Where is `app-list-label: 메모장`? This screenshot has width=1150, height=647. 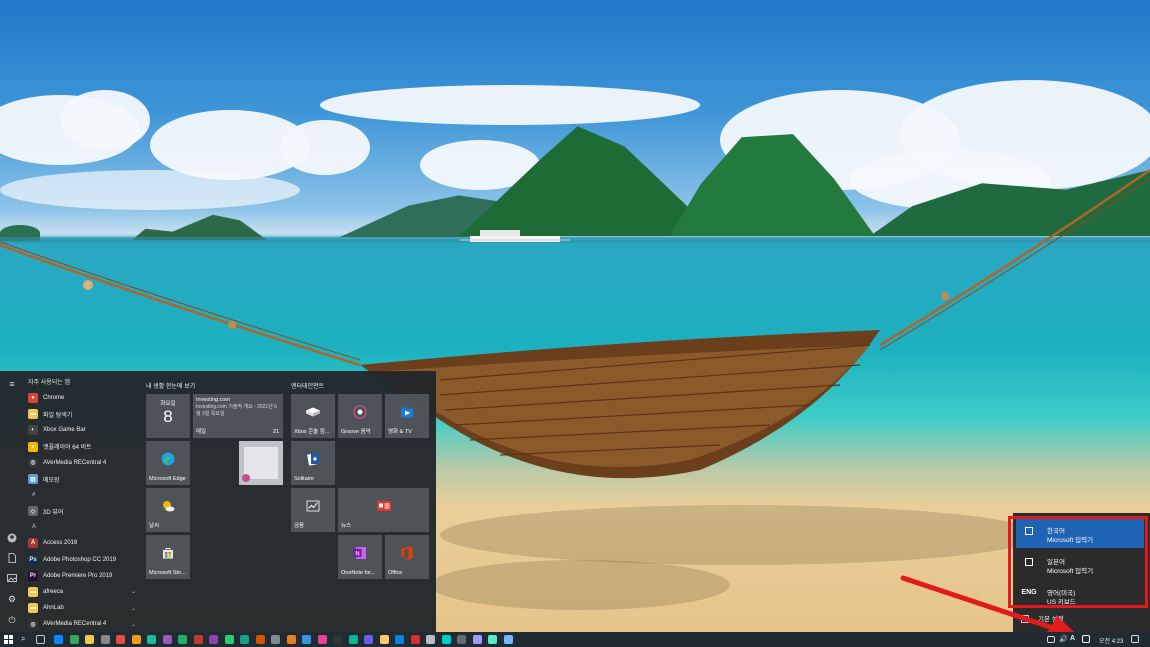
app-list-label: 메모장 is located at coordinates (51, 480).